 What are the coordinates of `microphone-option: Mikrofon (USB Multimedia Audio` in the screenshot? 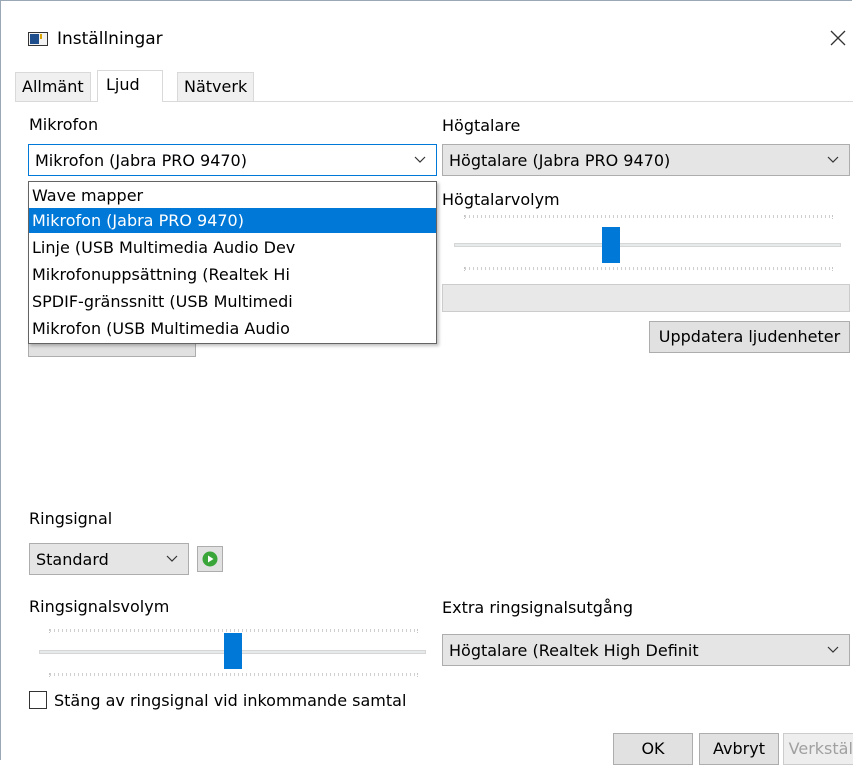 It's located at (232, 328).